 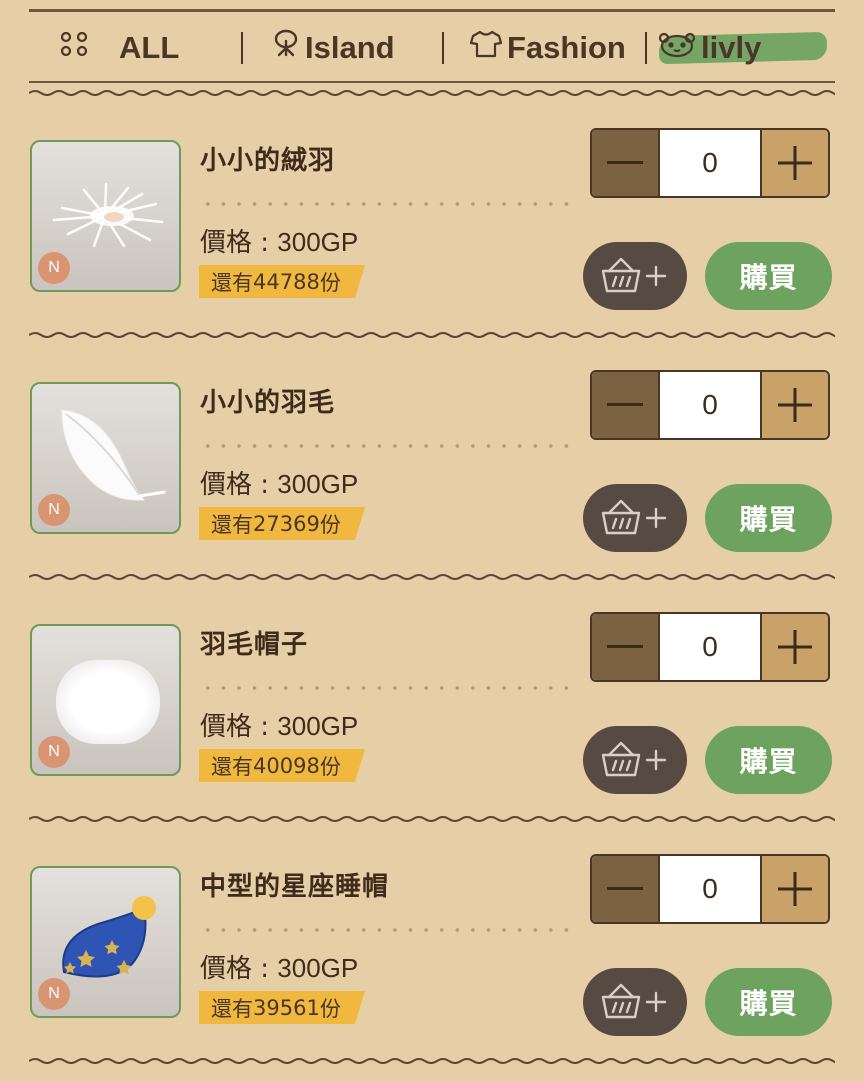 I want to click on stock-badge: 還有 44788 份, so click(x=282, y=281).